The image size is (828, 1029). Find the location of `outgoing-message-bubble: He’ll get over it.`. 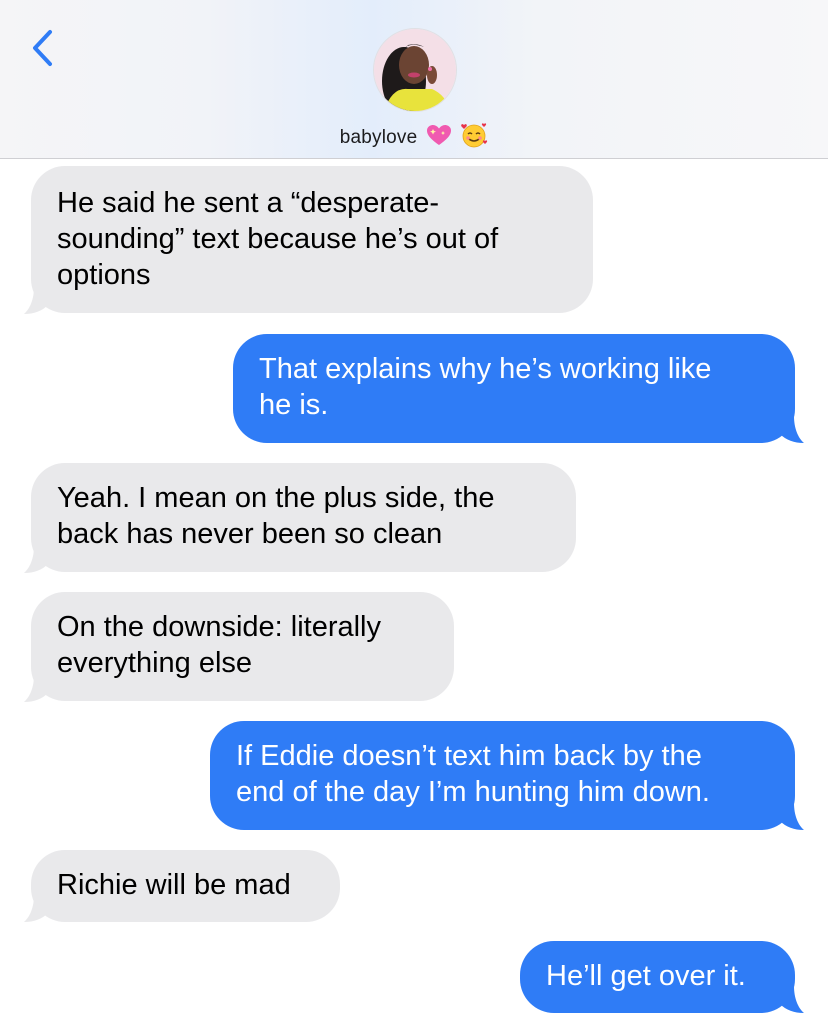

outgoing-message-bubble: He’ll get over it. is located at coordinates (657, 977).